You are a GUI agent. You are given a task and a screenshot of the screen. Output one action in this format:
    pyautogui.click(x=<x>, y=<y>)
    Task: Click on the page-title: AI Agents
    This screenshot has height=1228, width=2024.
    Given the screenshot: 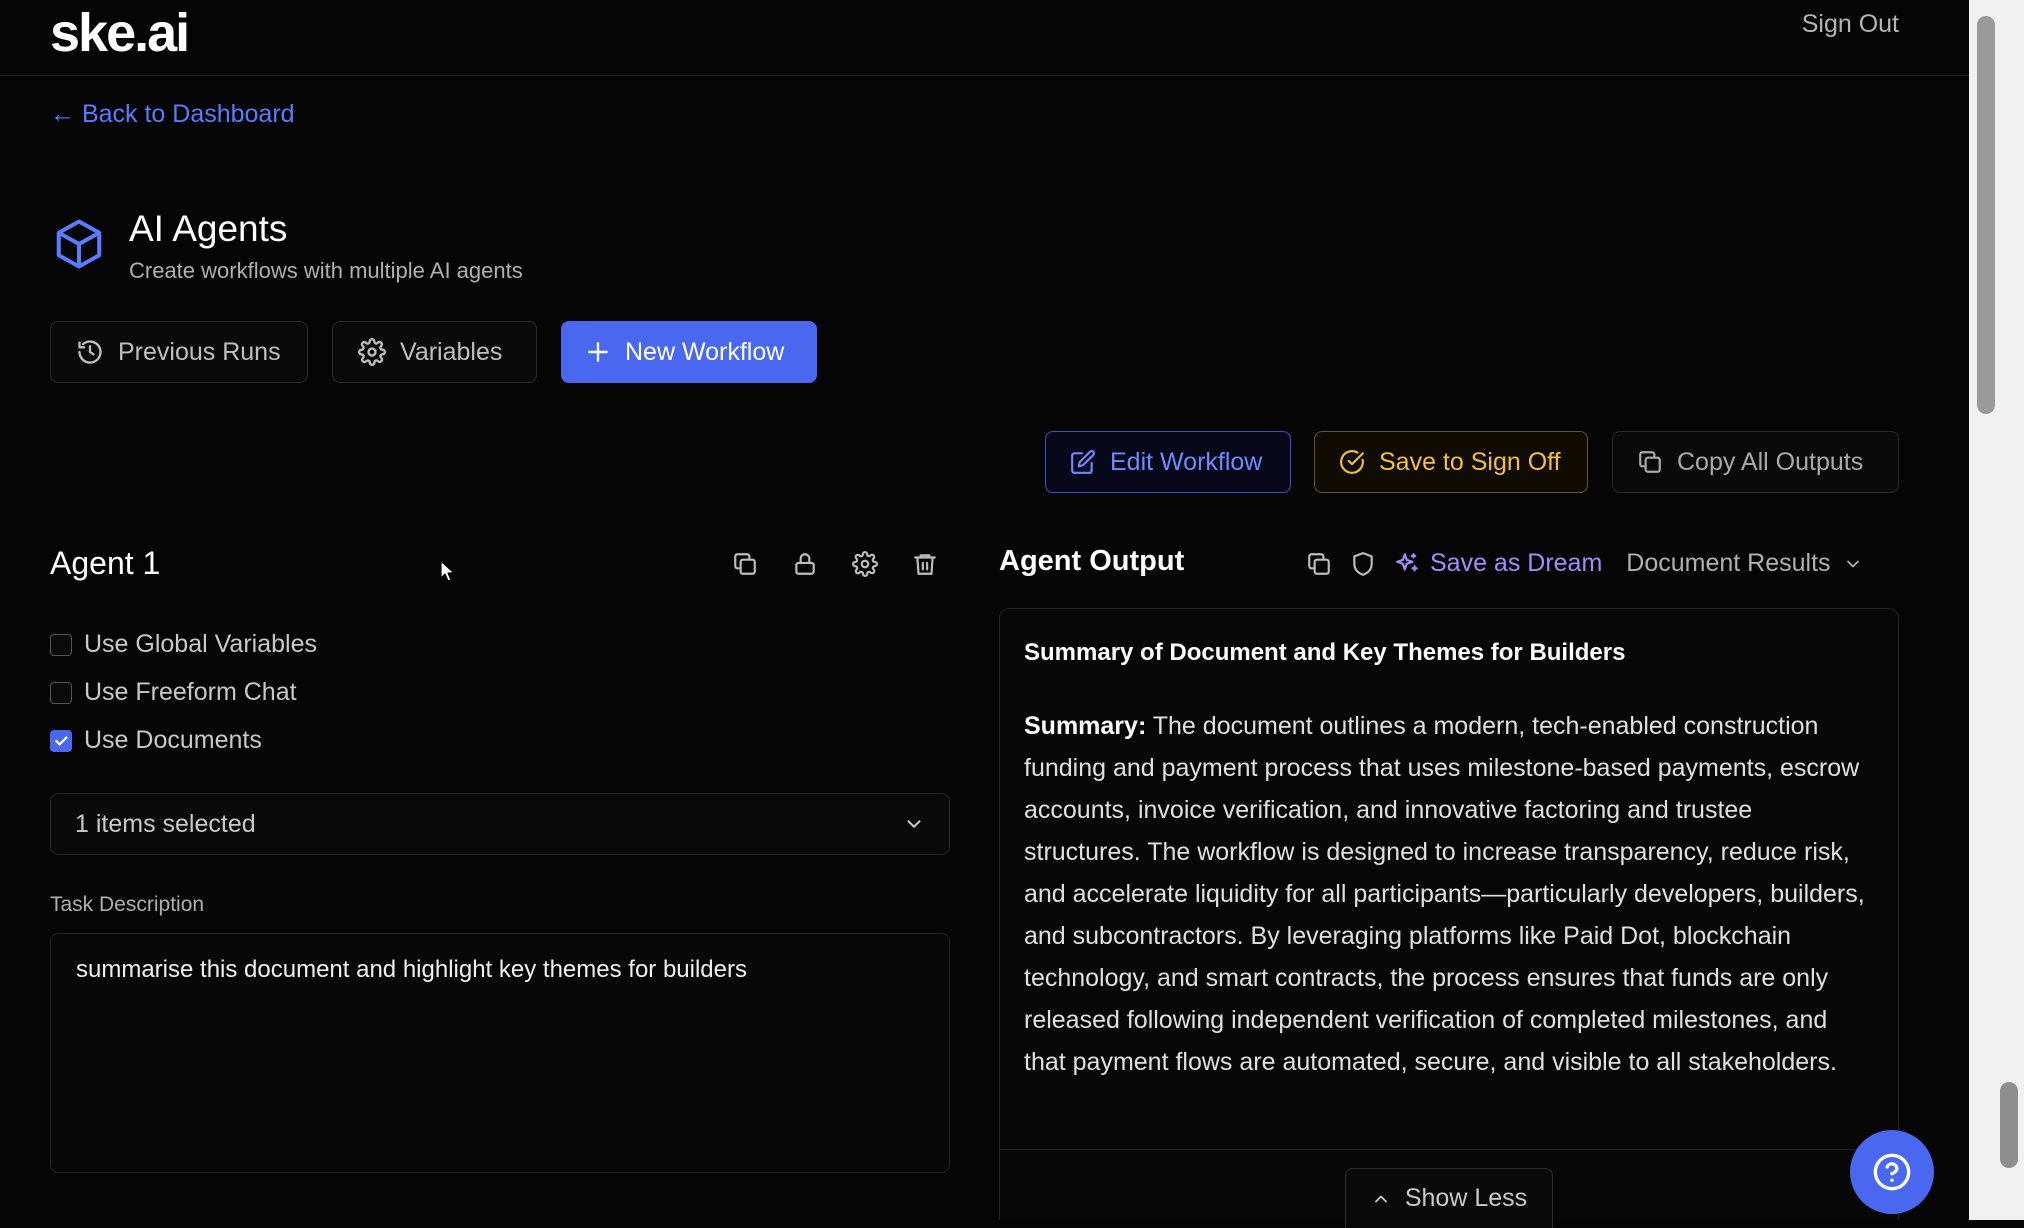 What is the action you would take?
    pyautogui.click(x=208, y=228)
    